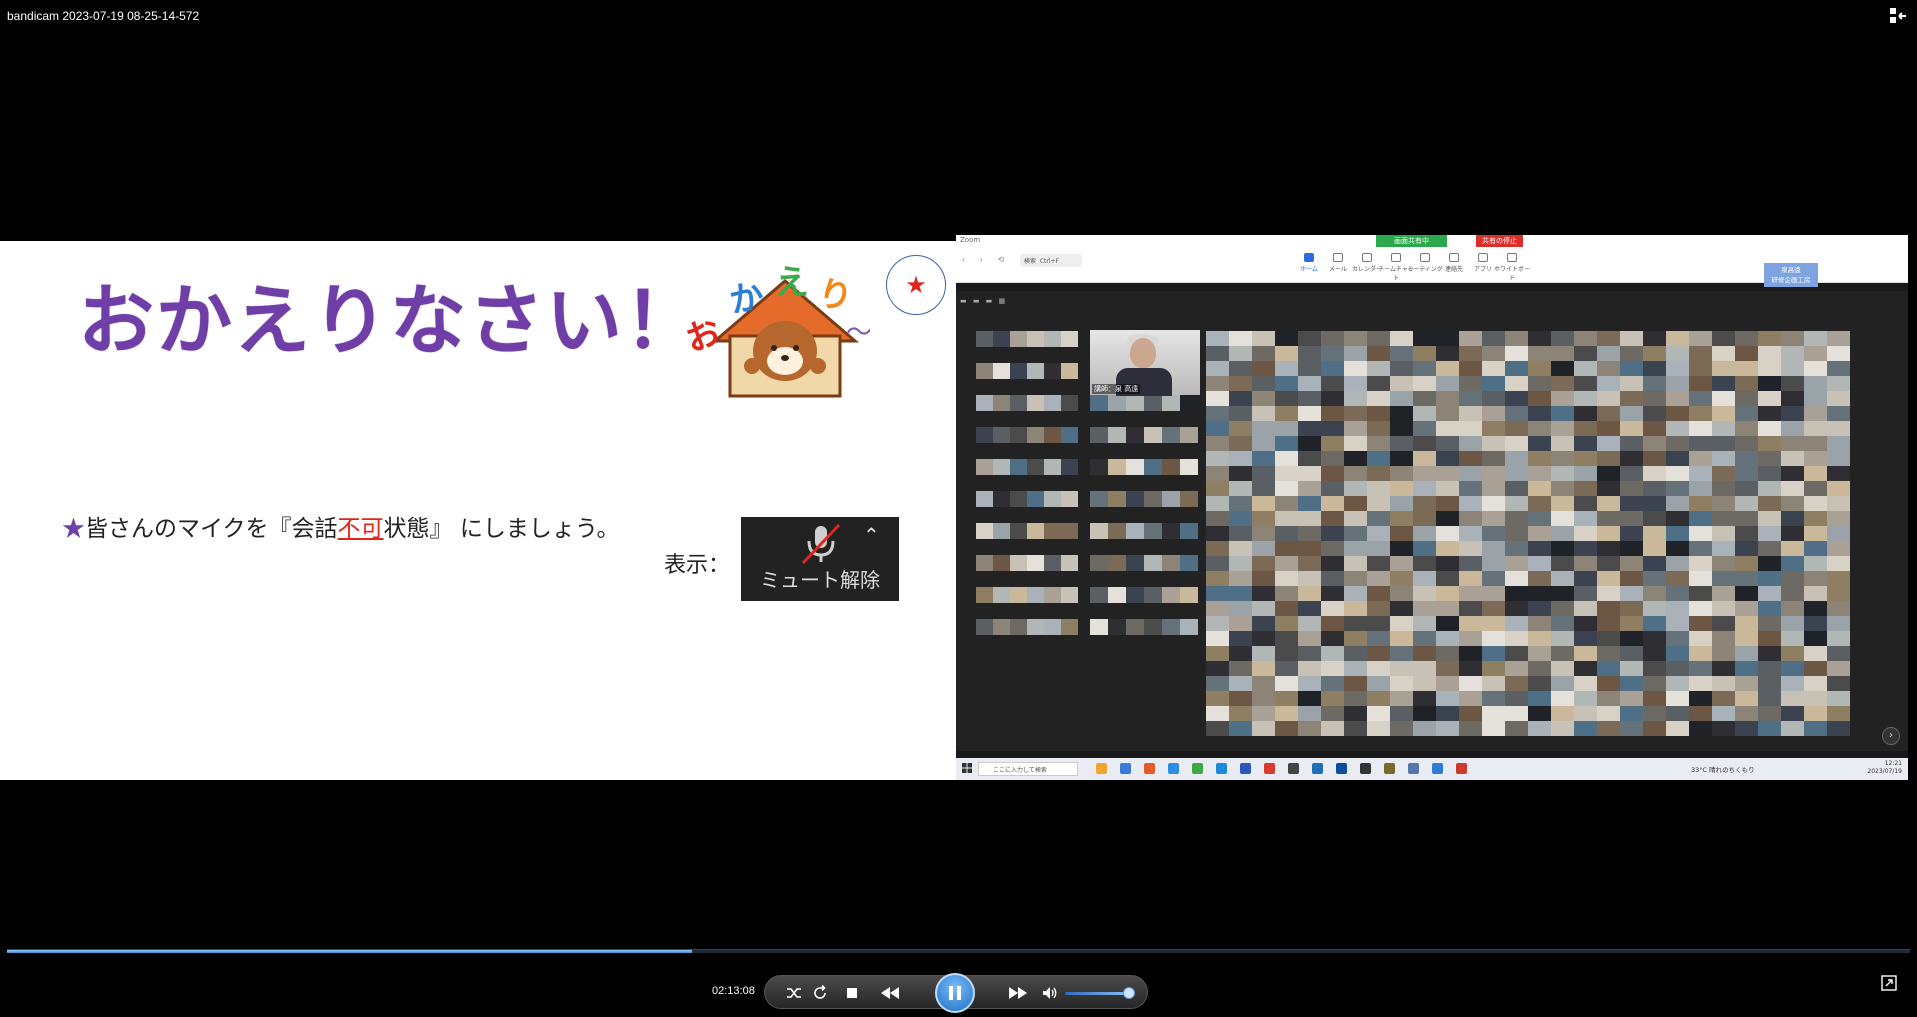  What do you see at coordinates (1018, 993) in the screenshot?
I see `fast-forward-icon` at bounding box center [1018, 993].